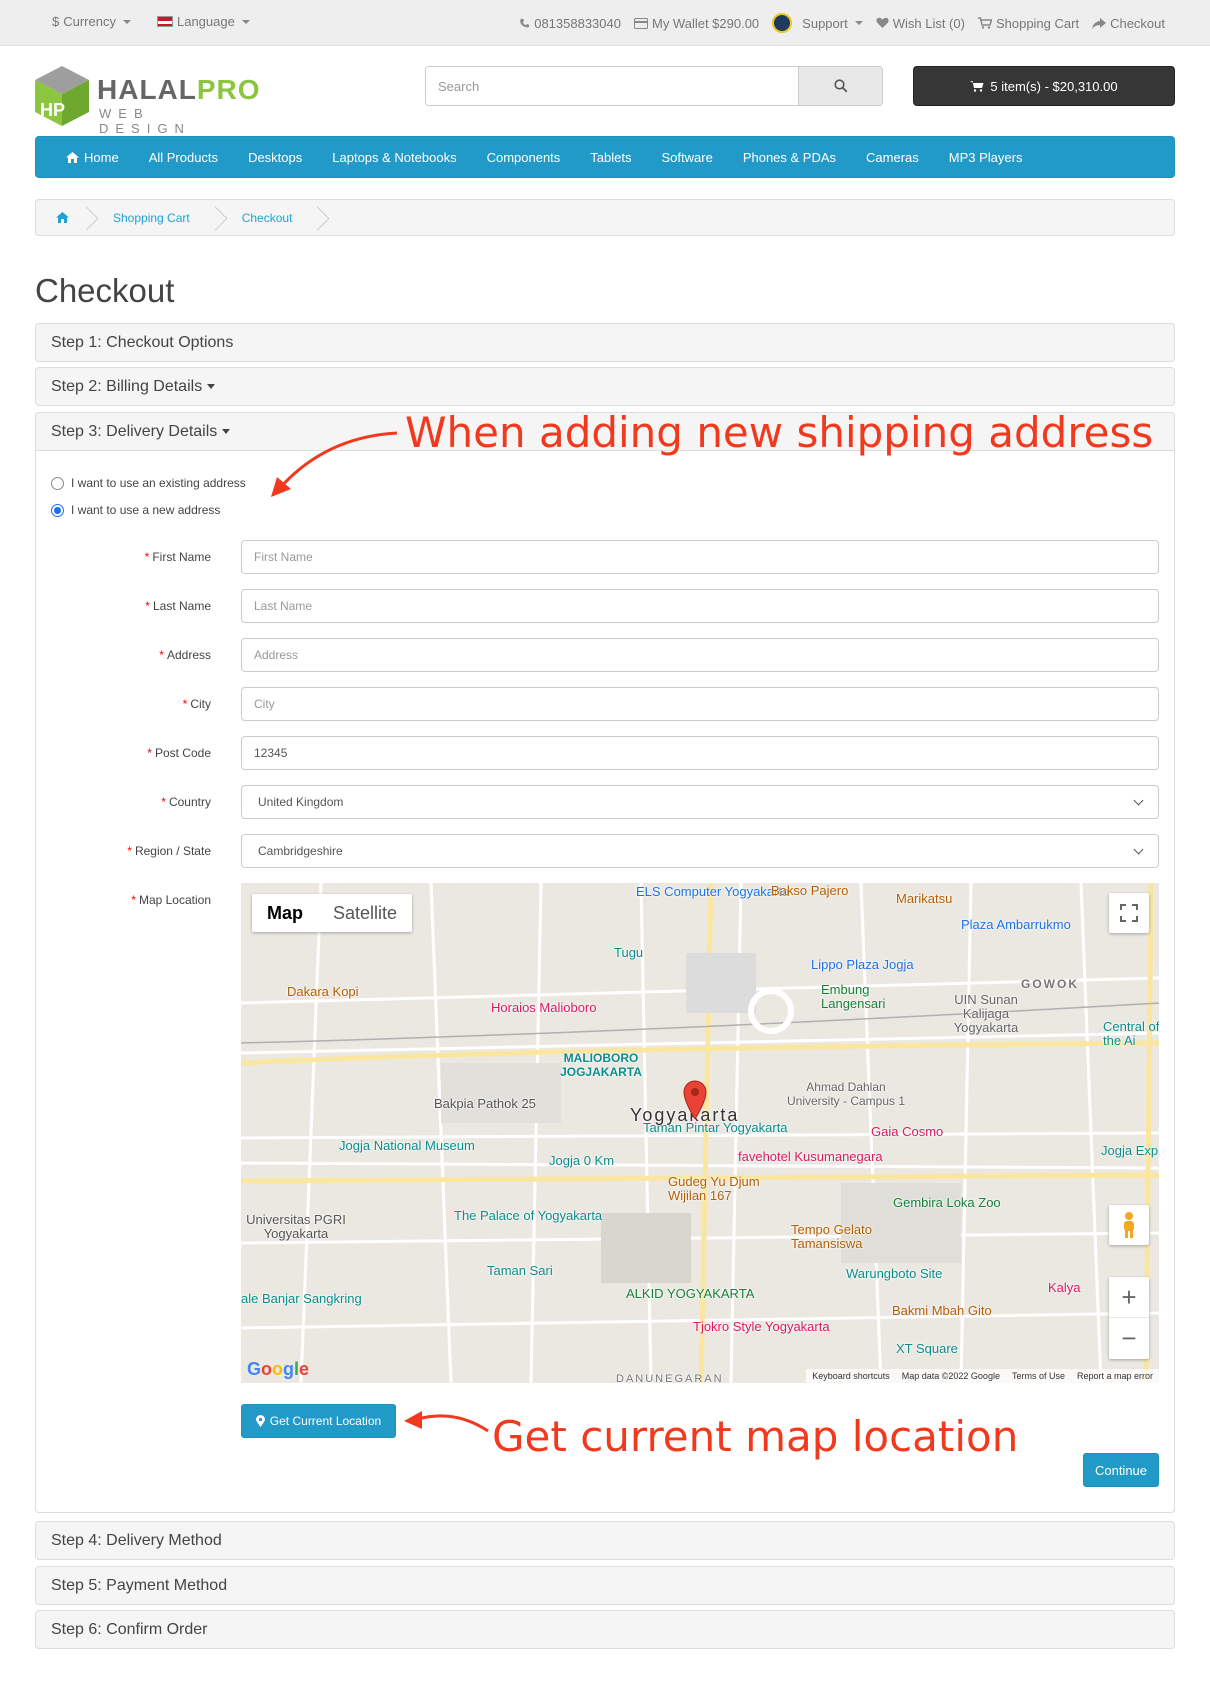 Image resolution: width=1210 pixels, height=1685 pixels. Describe the element at coordinates (601, 1065) in the screenshot. I see `map-place: MALIOBORO JOGJAKARTA` at that location.